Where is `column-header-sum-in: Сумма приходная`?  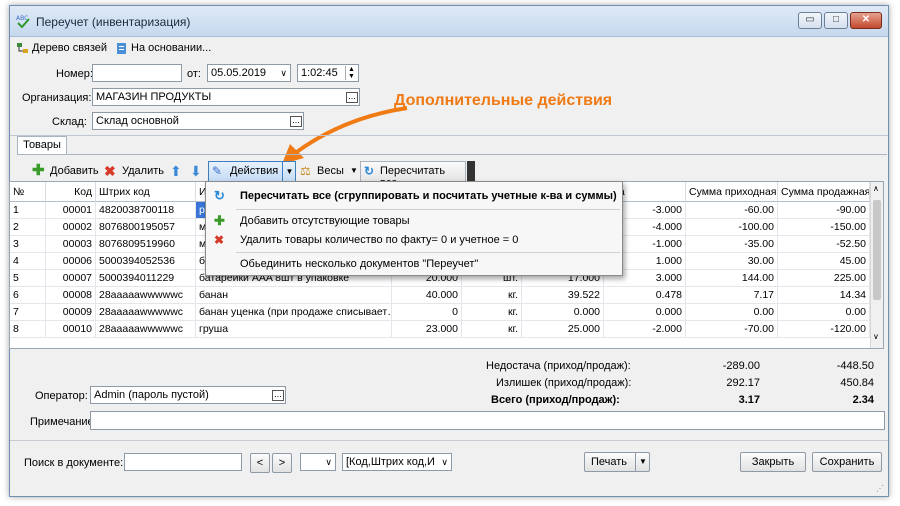 column-header-sum-in: Сумма приходная is located at coordinates (732, 192).